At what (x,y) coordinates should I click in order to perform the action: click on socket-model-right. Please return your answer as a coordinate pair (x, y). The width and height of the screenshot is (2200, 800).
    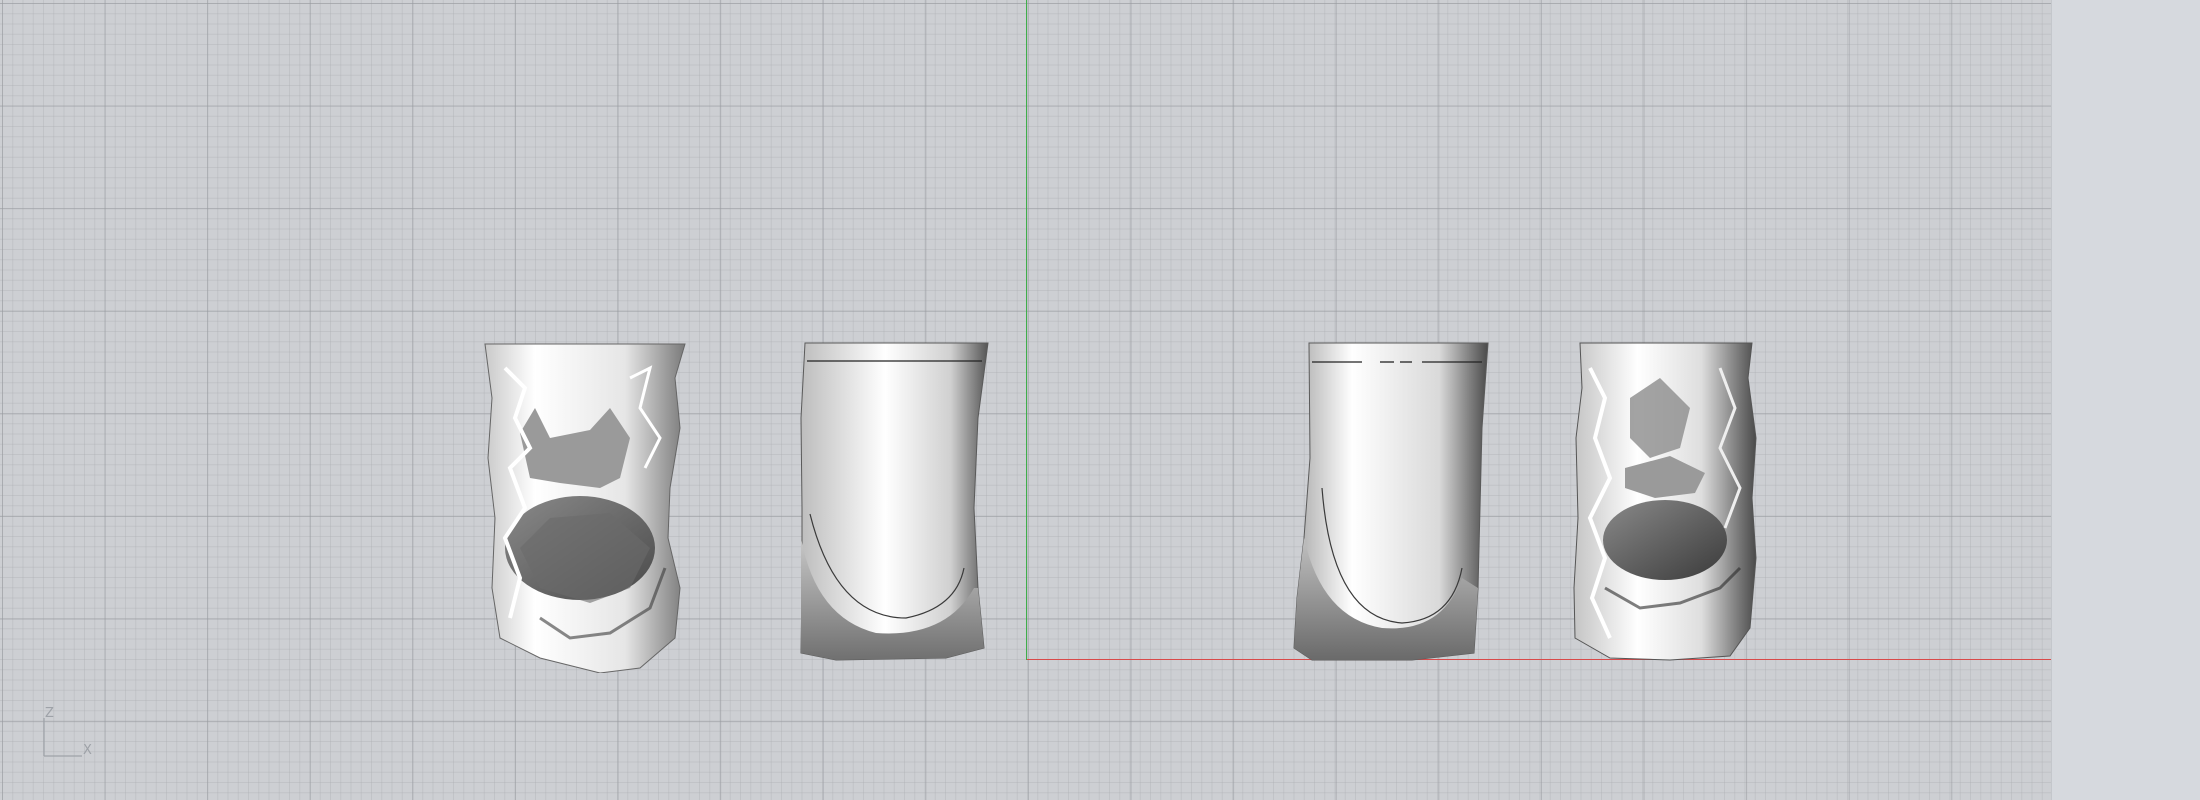
    Looking at the image, I should click on (1391, 500).